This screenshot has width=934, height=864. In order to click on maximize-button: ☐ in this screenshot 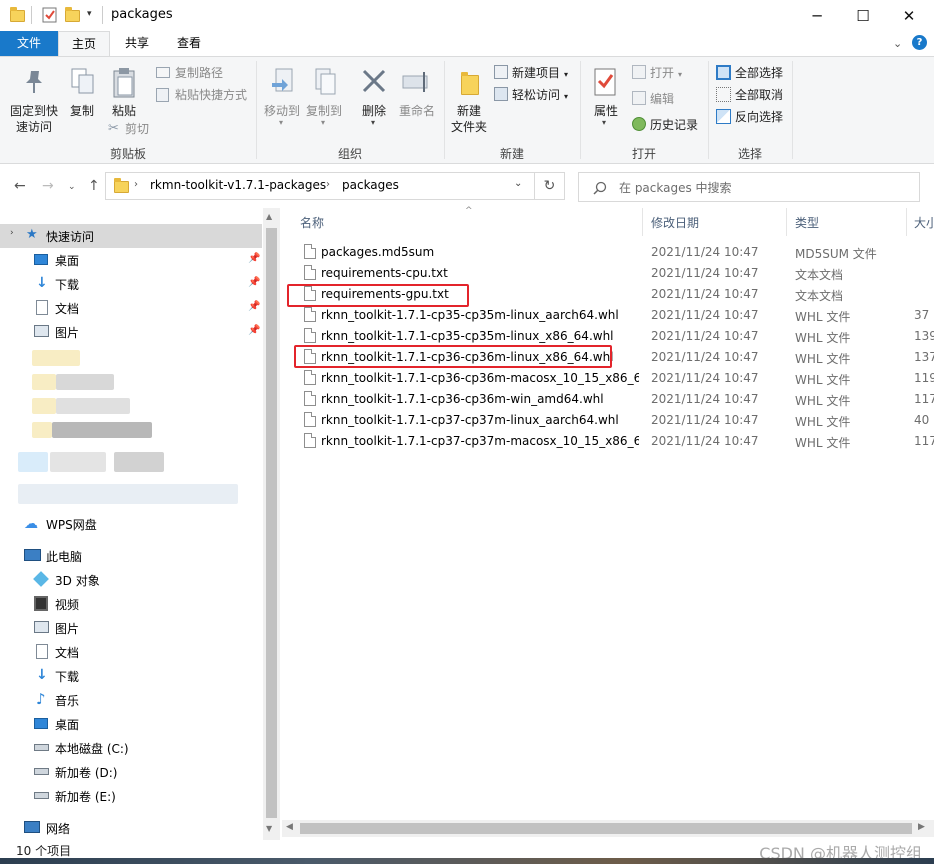, I will do `click(863, 15)`.